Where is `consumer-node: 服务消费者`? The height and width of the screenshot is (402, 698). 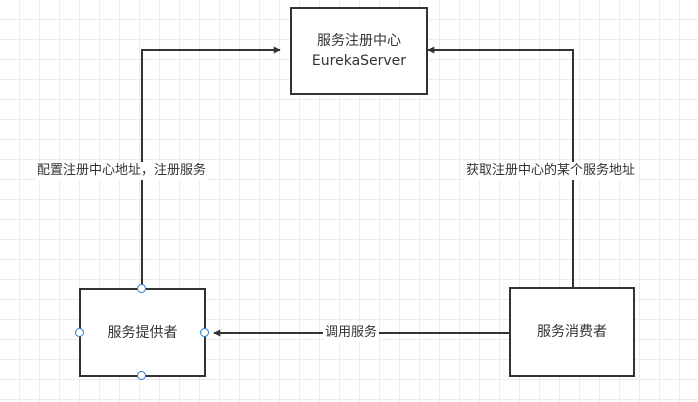 consumer-node: 服务消费者 is located at coordinates (572, 332).